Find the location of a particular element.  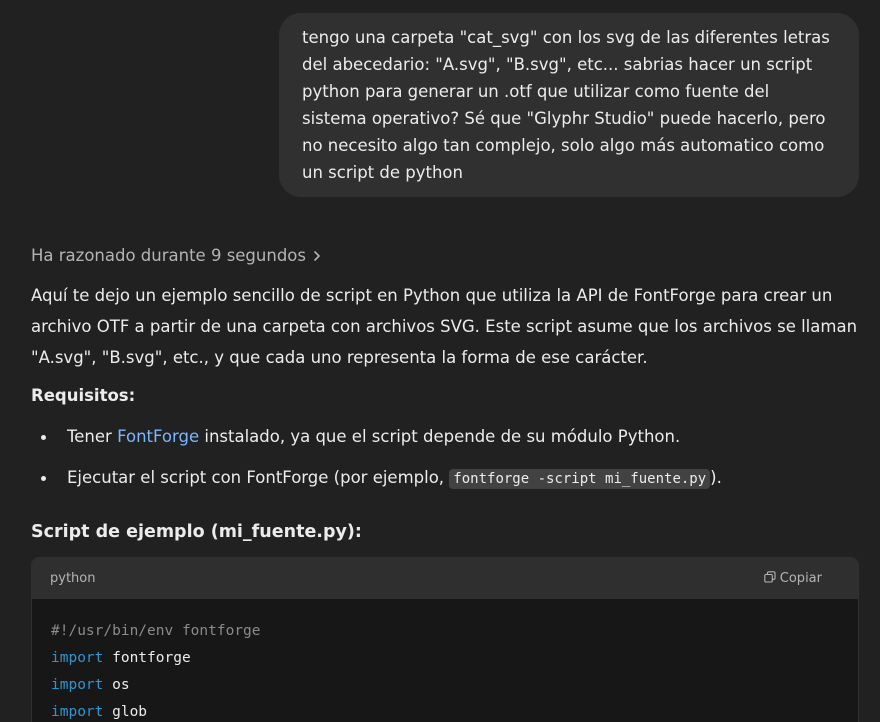

script-heading: Script de ejemplo (mi_fuente.py): is located at coordinates (196, 532).